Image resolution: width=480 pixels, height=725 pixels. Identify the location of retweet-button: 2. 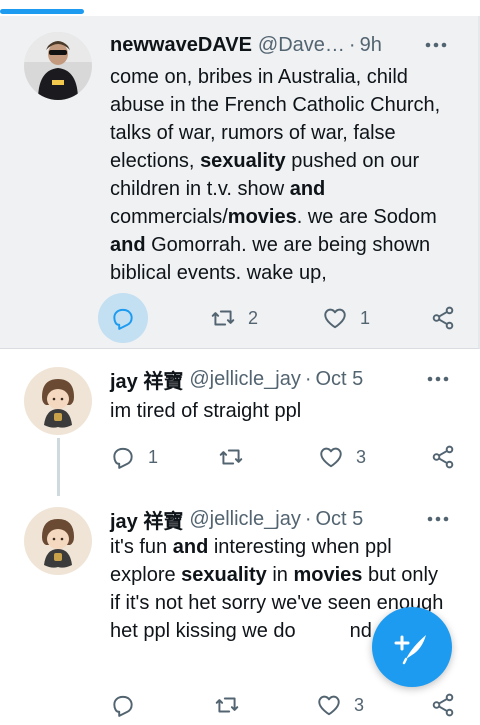
(228, 318).